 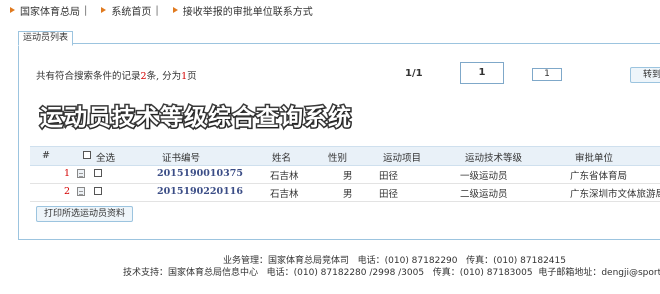 What do you see at coordinates (200, 191) in the screenshot?
I see `cert-number: 2015190220116` at bounding box center [200, 191].